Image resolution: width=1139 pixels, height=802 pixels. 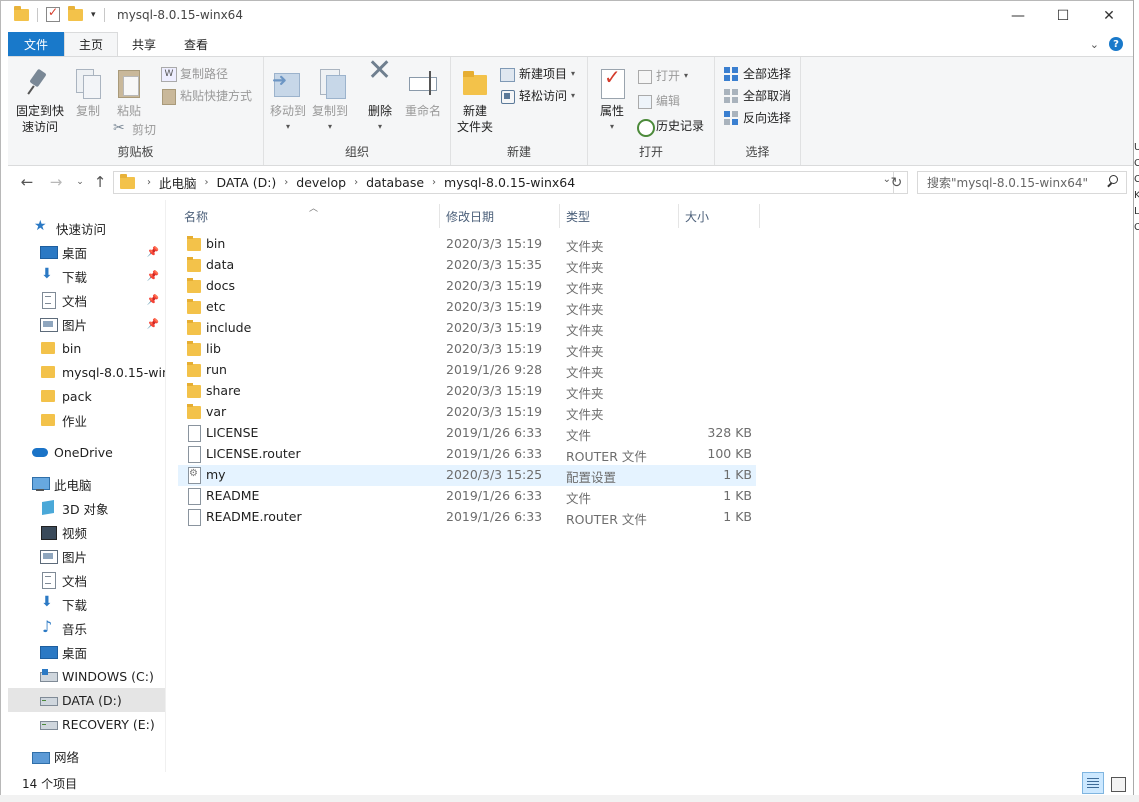 What do you see at coordinates (467, 244) in the screenshot?
I see `file-row: bin 2020/3/3 15:19 文件夹` at bounding box center [467, 244].